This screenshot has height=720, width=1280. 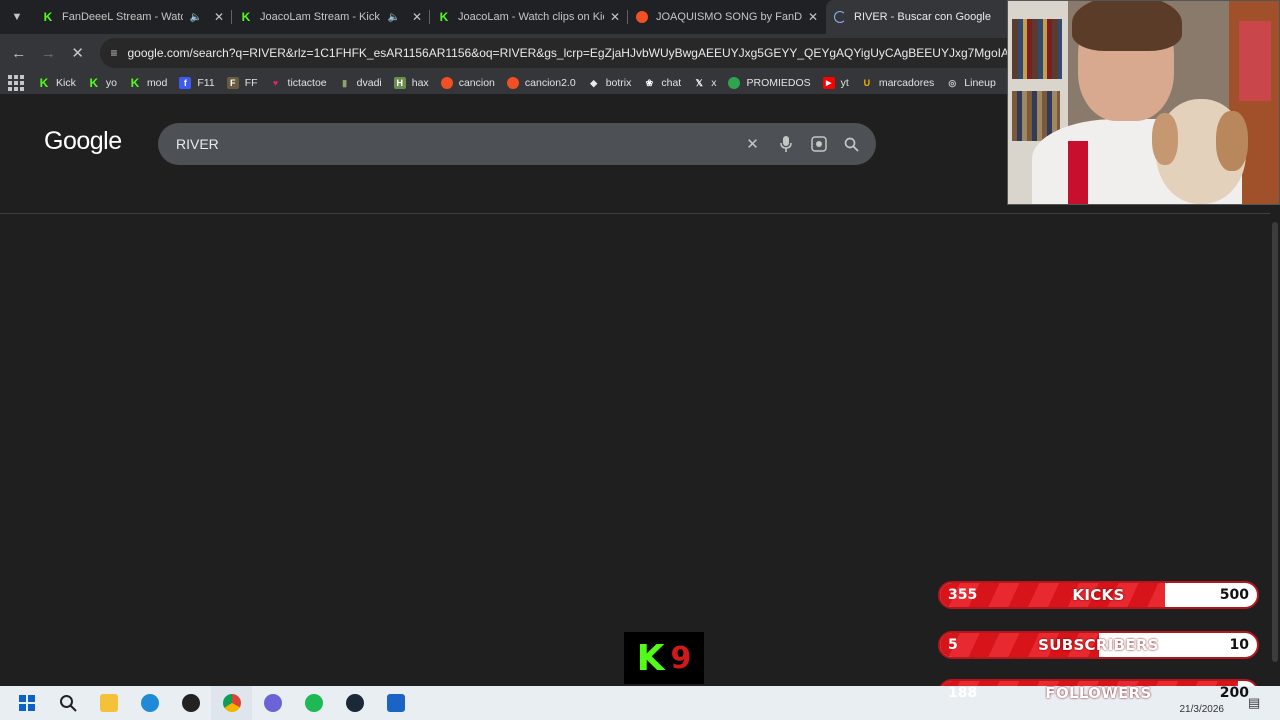 I want to click on taskbar-obs, so click(x=190, y=703).